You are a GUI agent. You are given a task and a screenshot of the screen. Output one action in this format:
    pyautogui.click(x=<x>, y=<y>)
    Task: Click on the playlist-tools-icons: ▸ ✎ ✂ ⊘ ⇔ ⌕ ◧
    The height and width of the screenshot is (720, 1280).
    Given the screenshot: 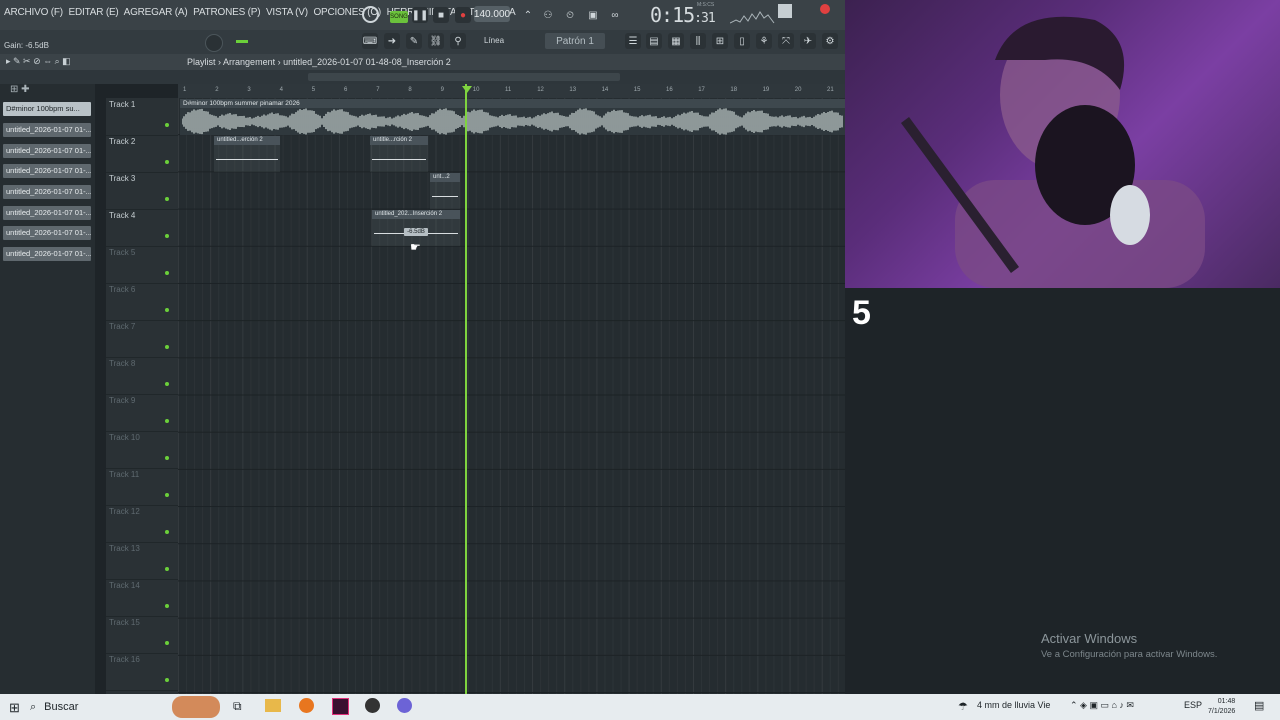 What is the action you would take?
    pyautogui.click(x=38, y=61)
    